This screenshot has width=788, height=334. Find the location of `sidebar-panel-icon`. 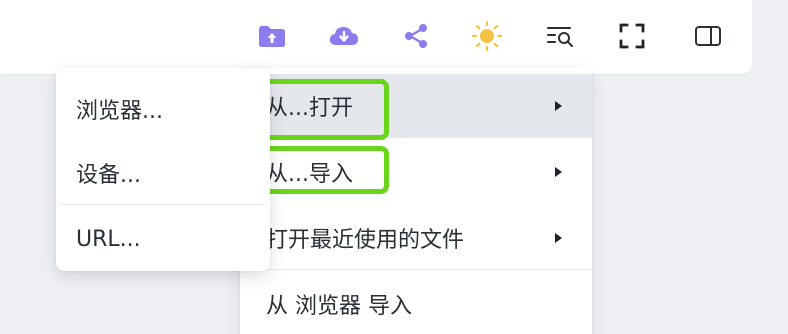

sidebar-panel-icon is located at coordinates (708, 36).